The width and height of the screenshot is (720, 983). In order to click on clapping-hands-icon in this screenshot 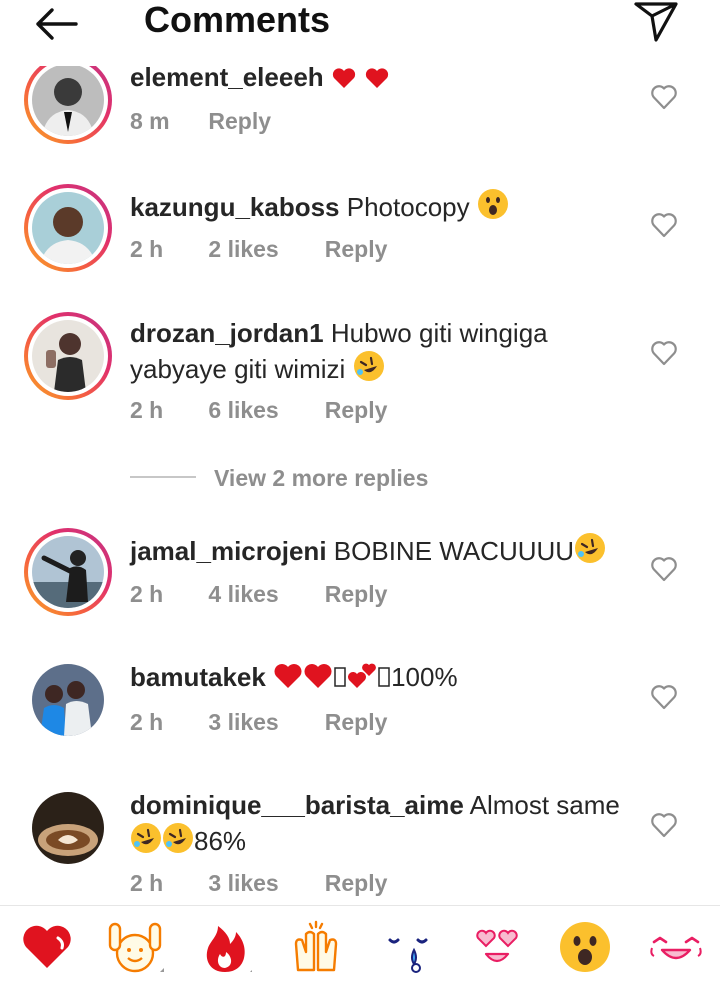, I will do `click(315, 947)`.